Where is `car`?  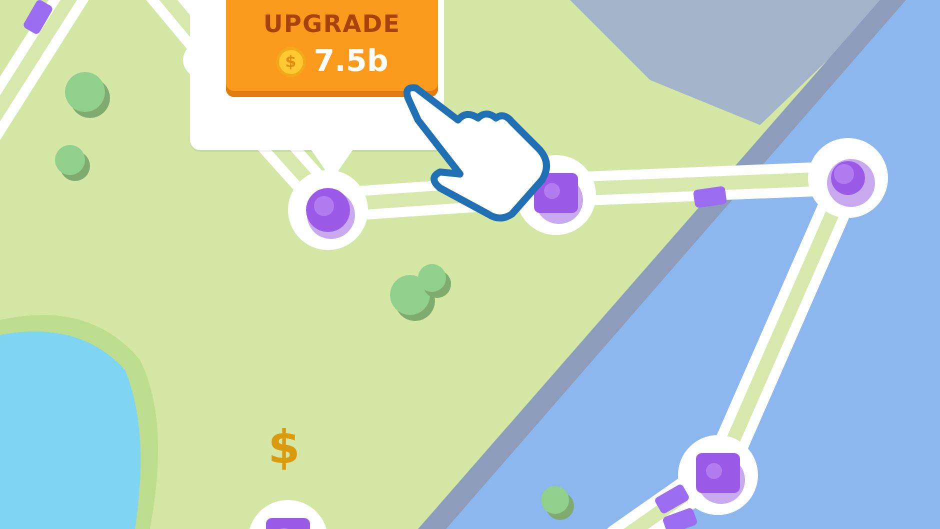
car is located at coordinates (710, 197).